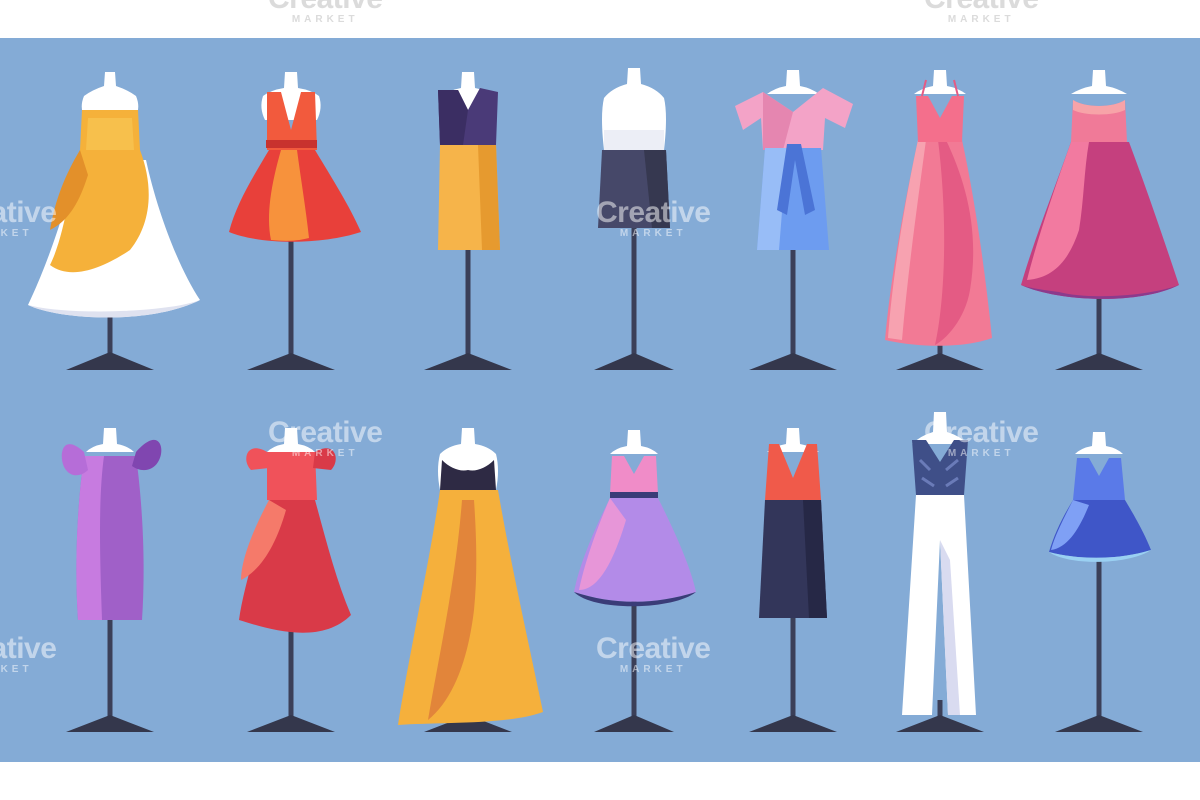 This screenshot has height=800, width=1200. I want to click on top-lace, so click(940, 467).